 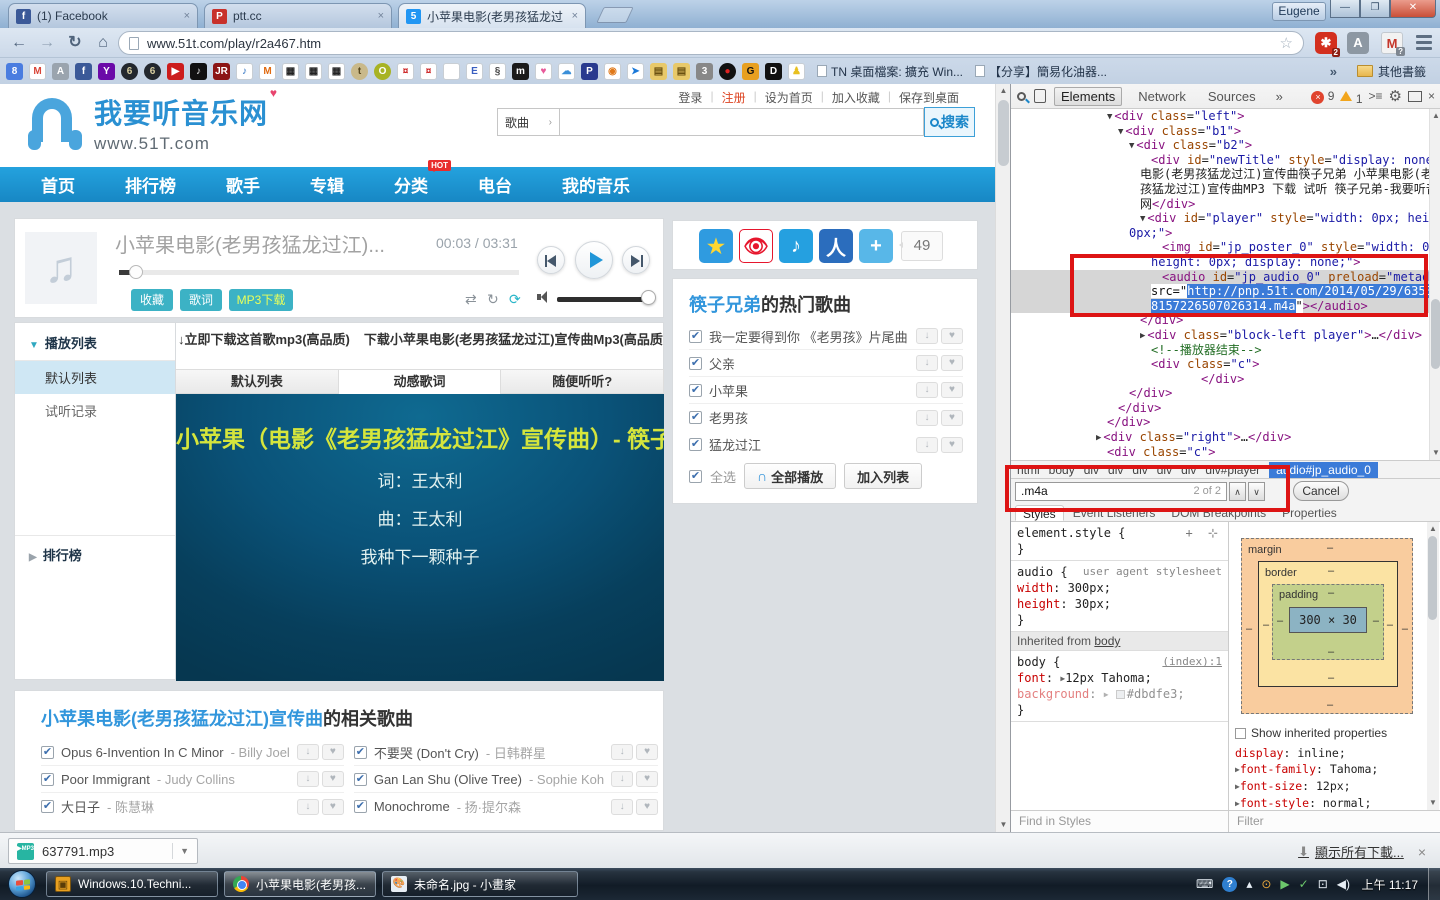 I want to click on bookmark-favicon-icon: ▶, so click(x=175, y=71).